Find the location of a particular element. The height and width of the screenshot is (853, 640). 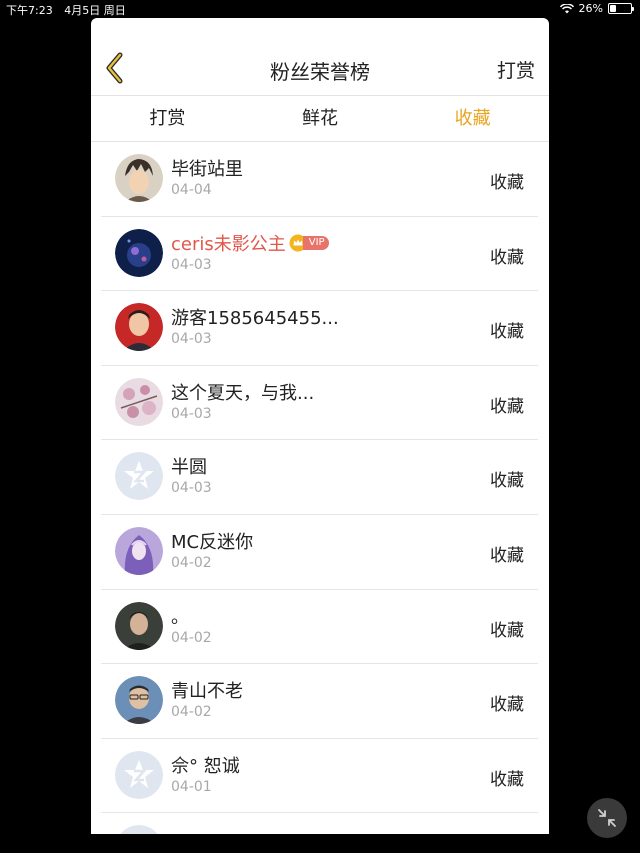

tab-flowers: 鲜花 is located at coordinates (320, 118).